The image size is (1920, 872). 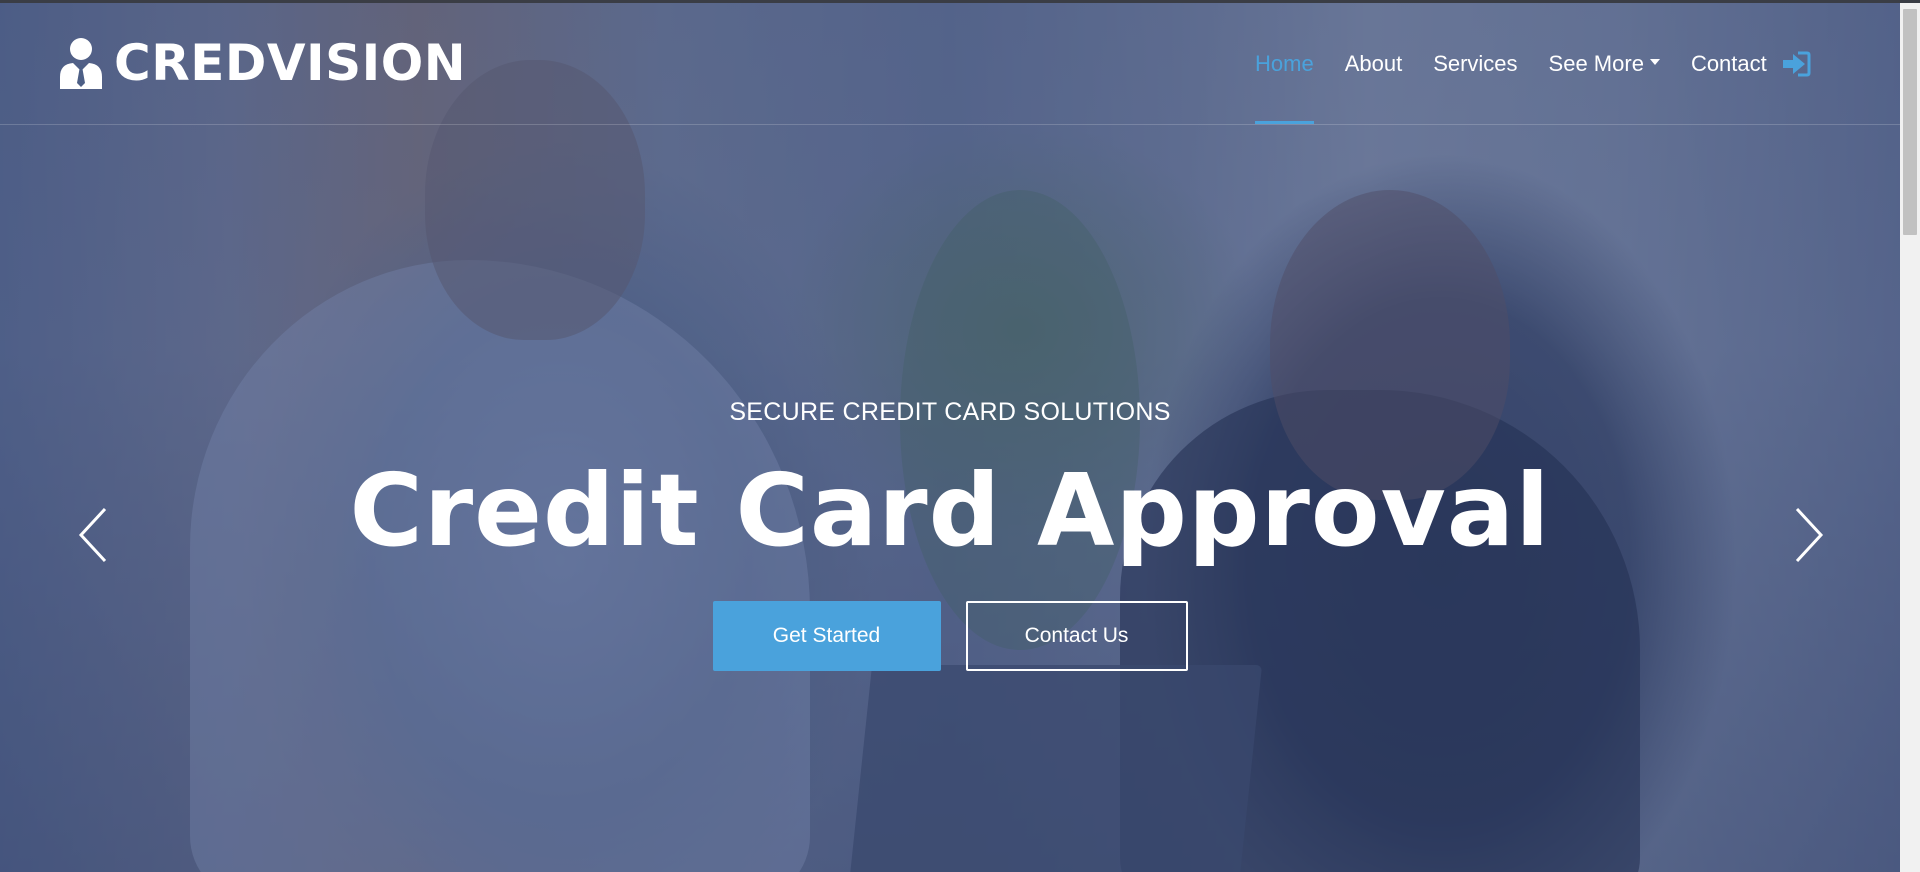 I want to click on nav-home: Home, so click(x=1284, y=63).